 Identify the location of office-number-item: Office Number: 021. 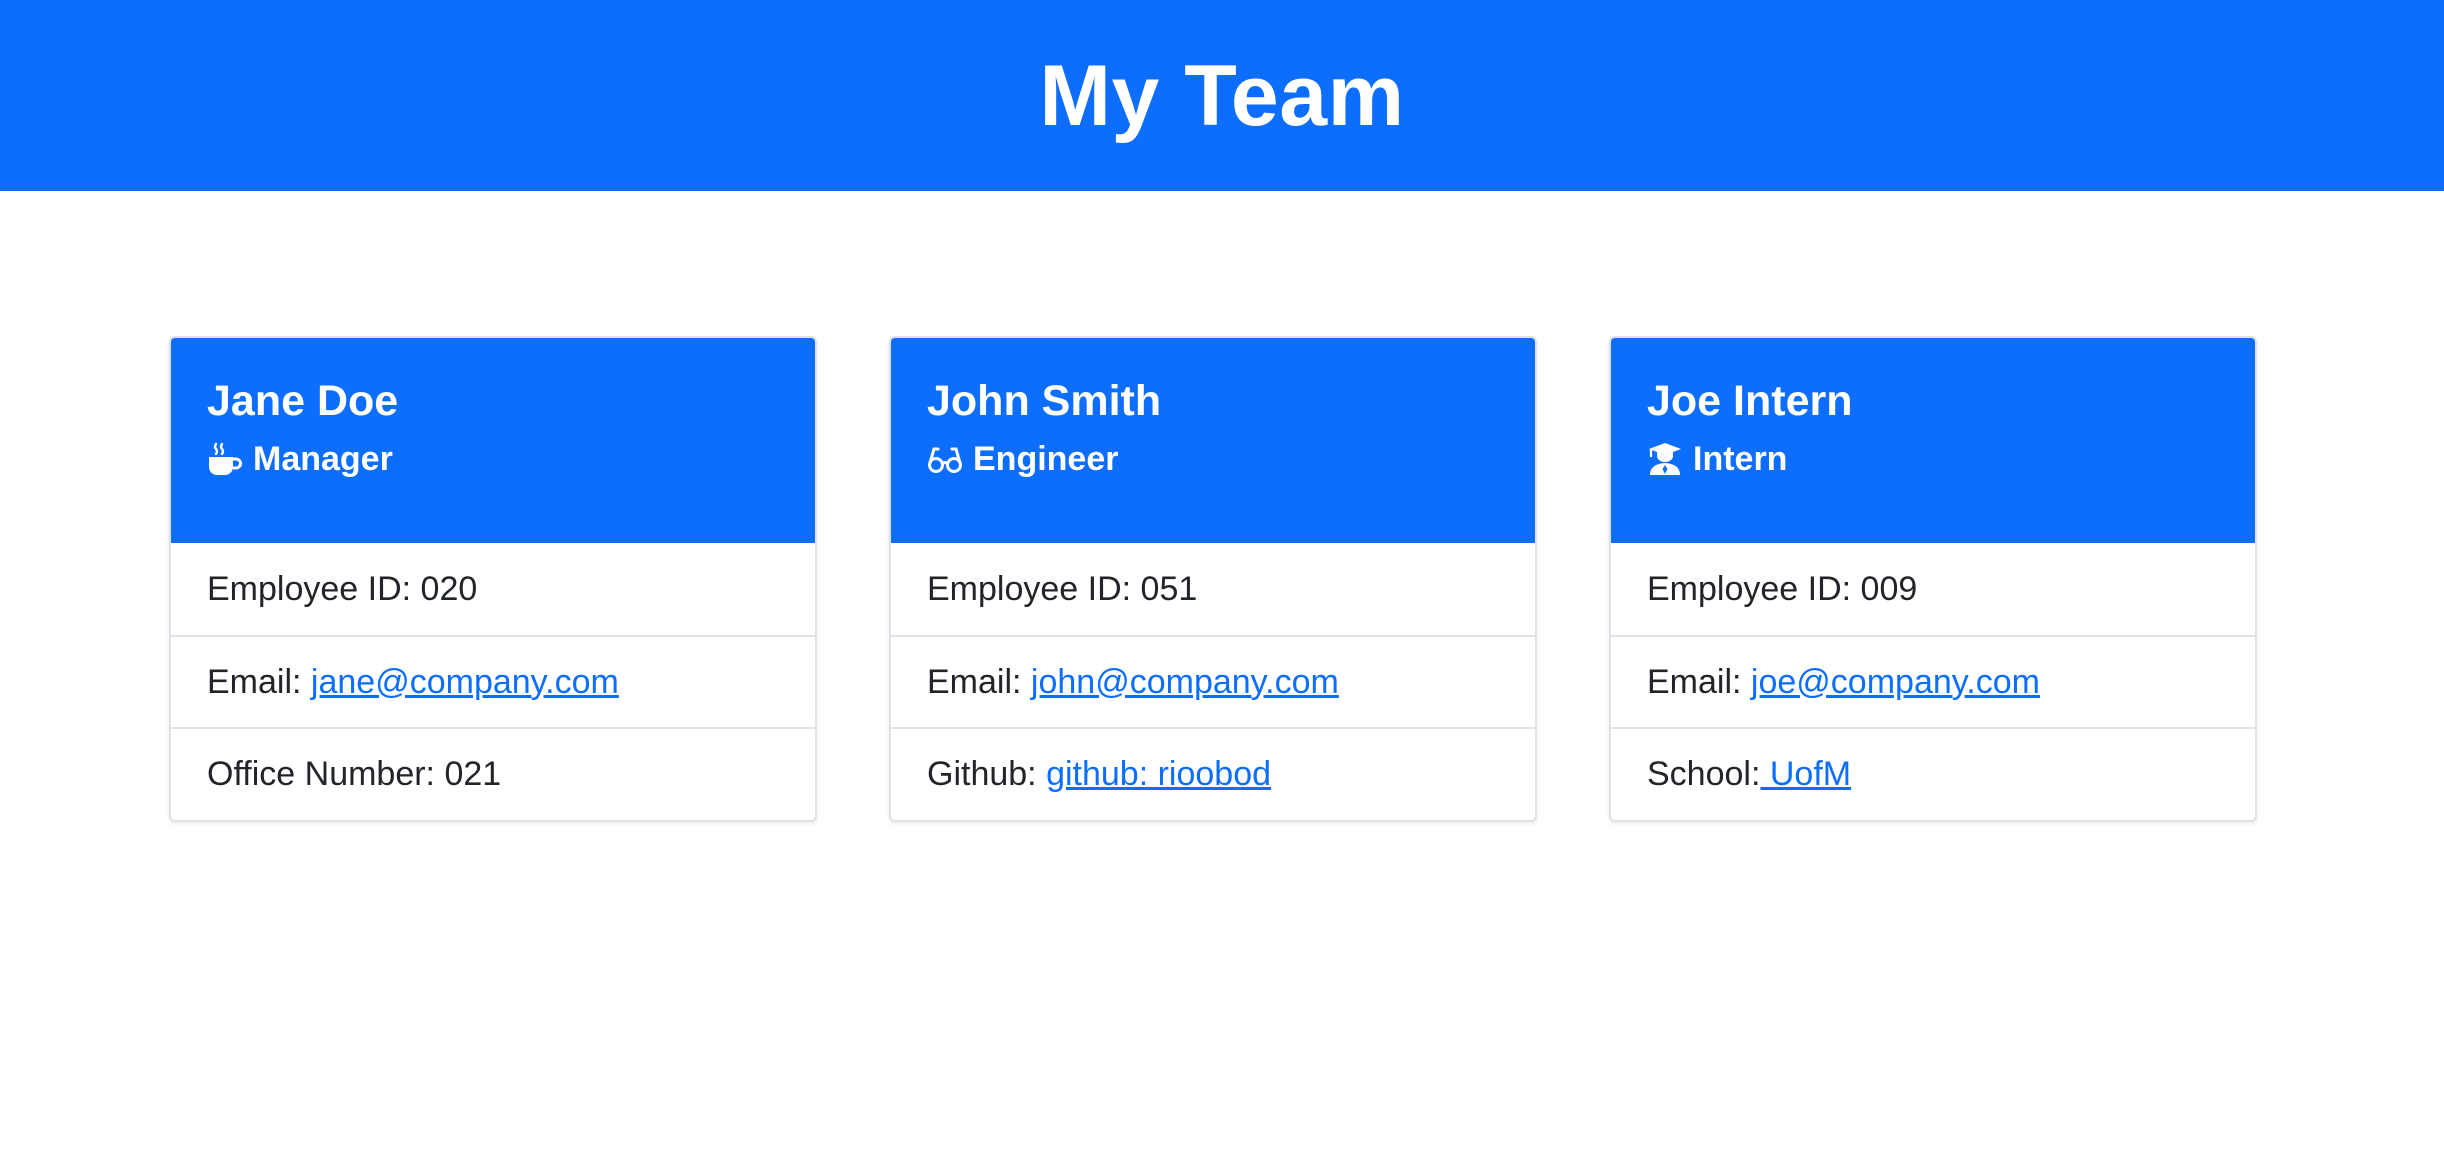
(493, 773).